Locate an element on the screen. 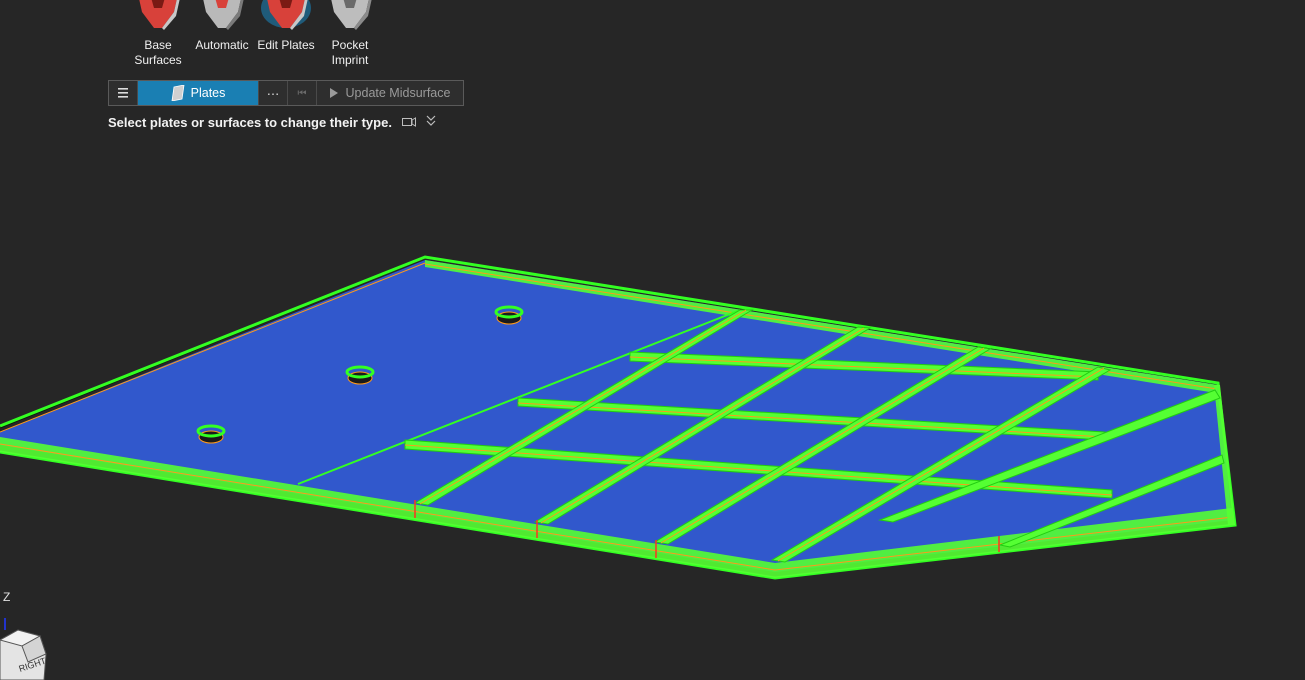 The width and height of the screenshot is (1305, 680). update-midsurface-label: Update Midsurface is located at coordinates (398, 93).